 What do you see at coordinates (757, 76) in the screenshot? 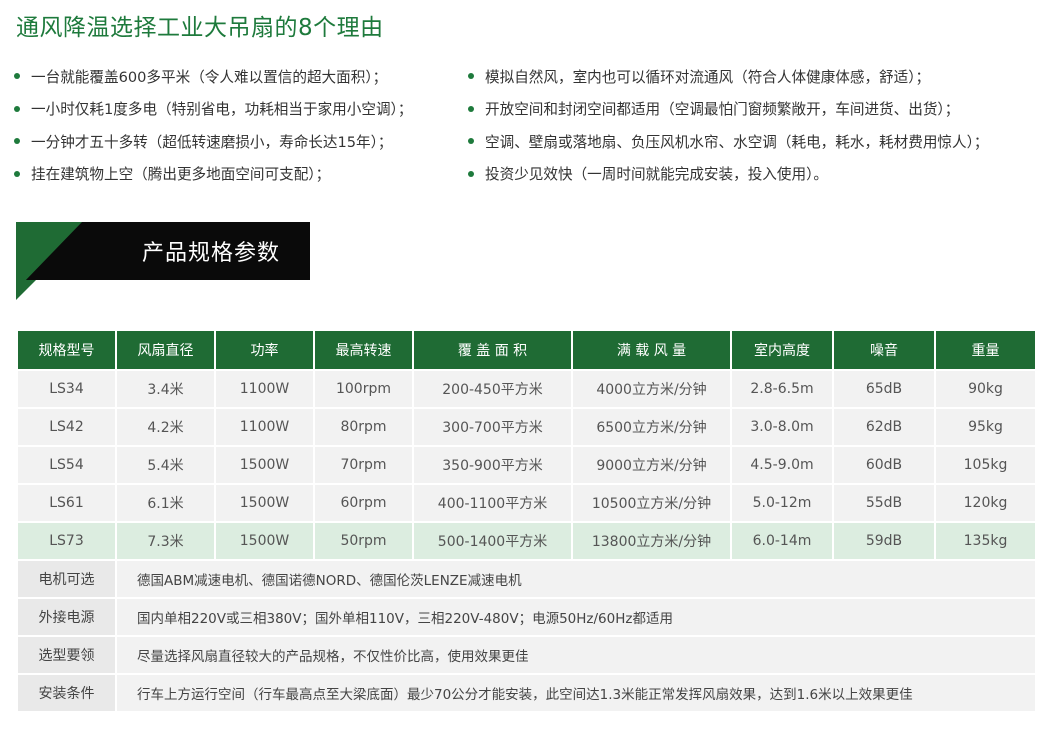
I see `reason-item: 模拟自然风，室内也可以循环对流通风（符合人体健康体感，舒适）；` at bounding box center [757, 76].